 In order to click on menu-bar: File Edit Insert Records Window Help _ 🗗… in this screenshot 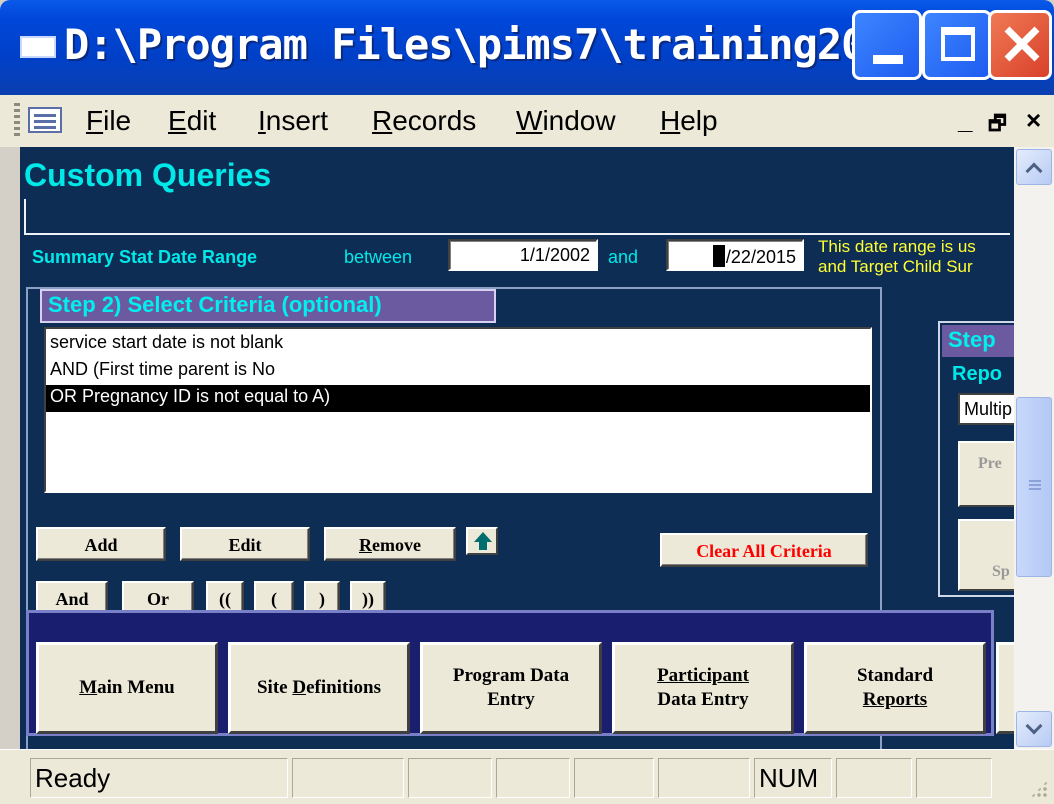, I will do `click(527, 121)`.